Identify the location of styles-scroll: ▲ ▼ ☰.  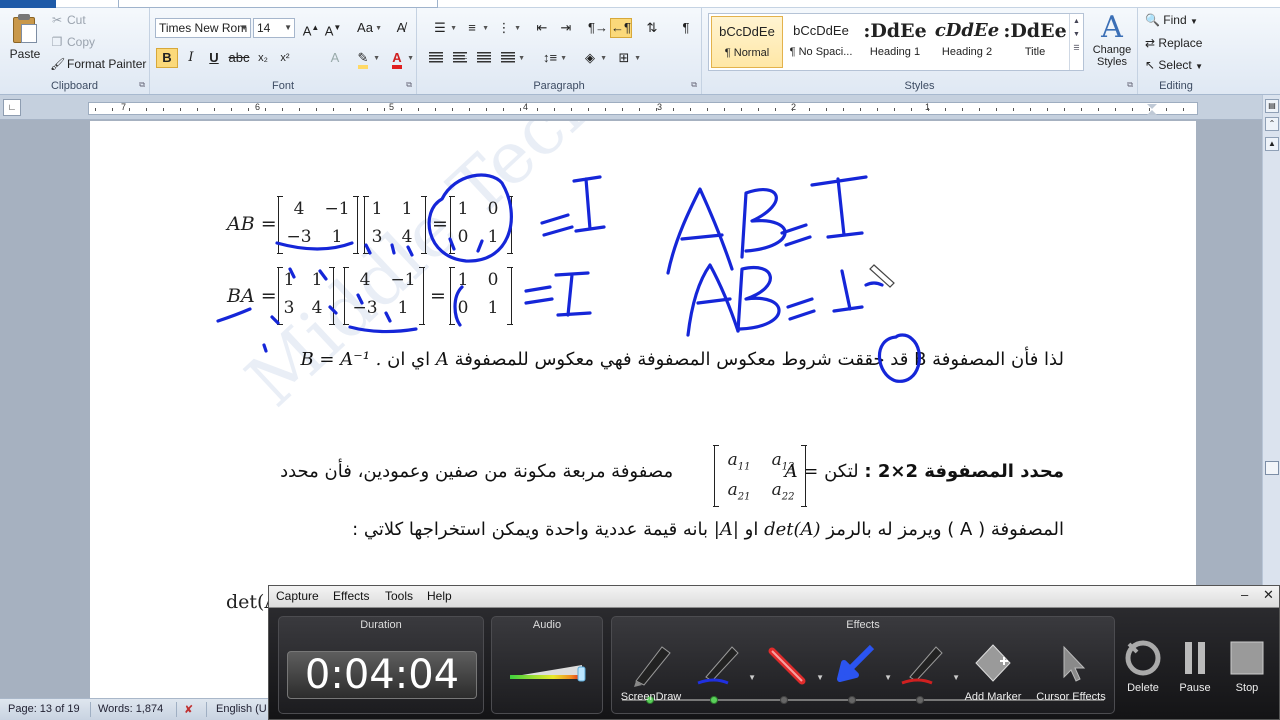
(1076, 42).